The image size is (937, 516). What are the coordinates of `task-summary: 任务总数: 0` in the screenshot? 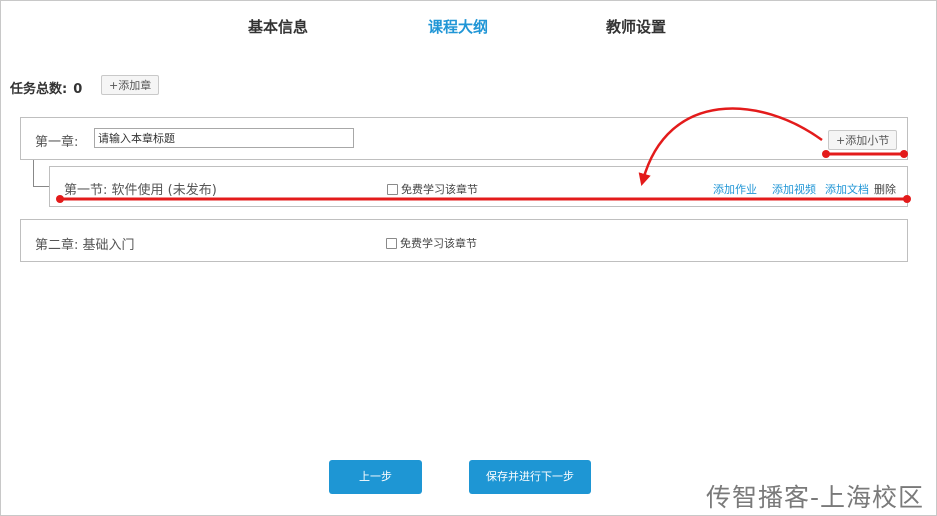 It's located at (46, 87).